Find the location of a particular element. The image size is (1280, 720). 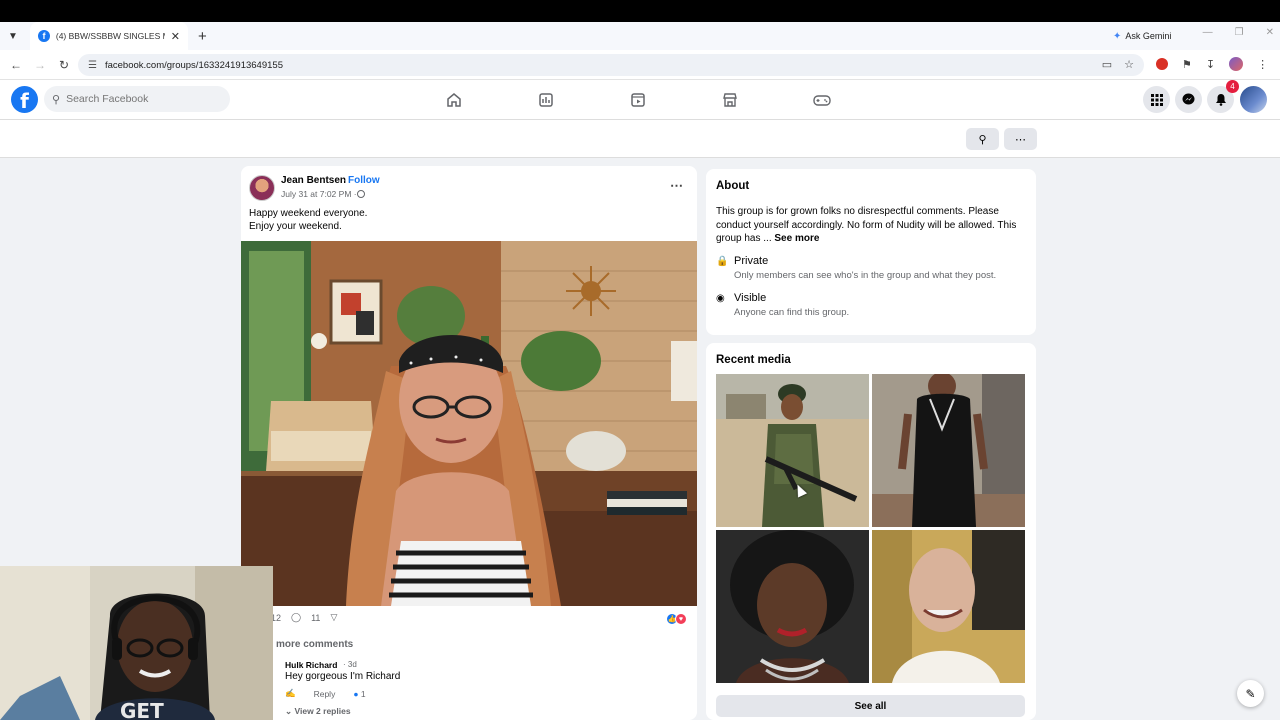

notification-badge: 4 is located at coordinates (1232, 86).